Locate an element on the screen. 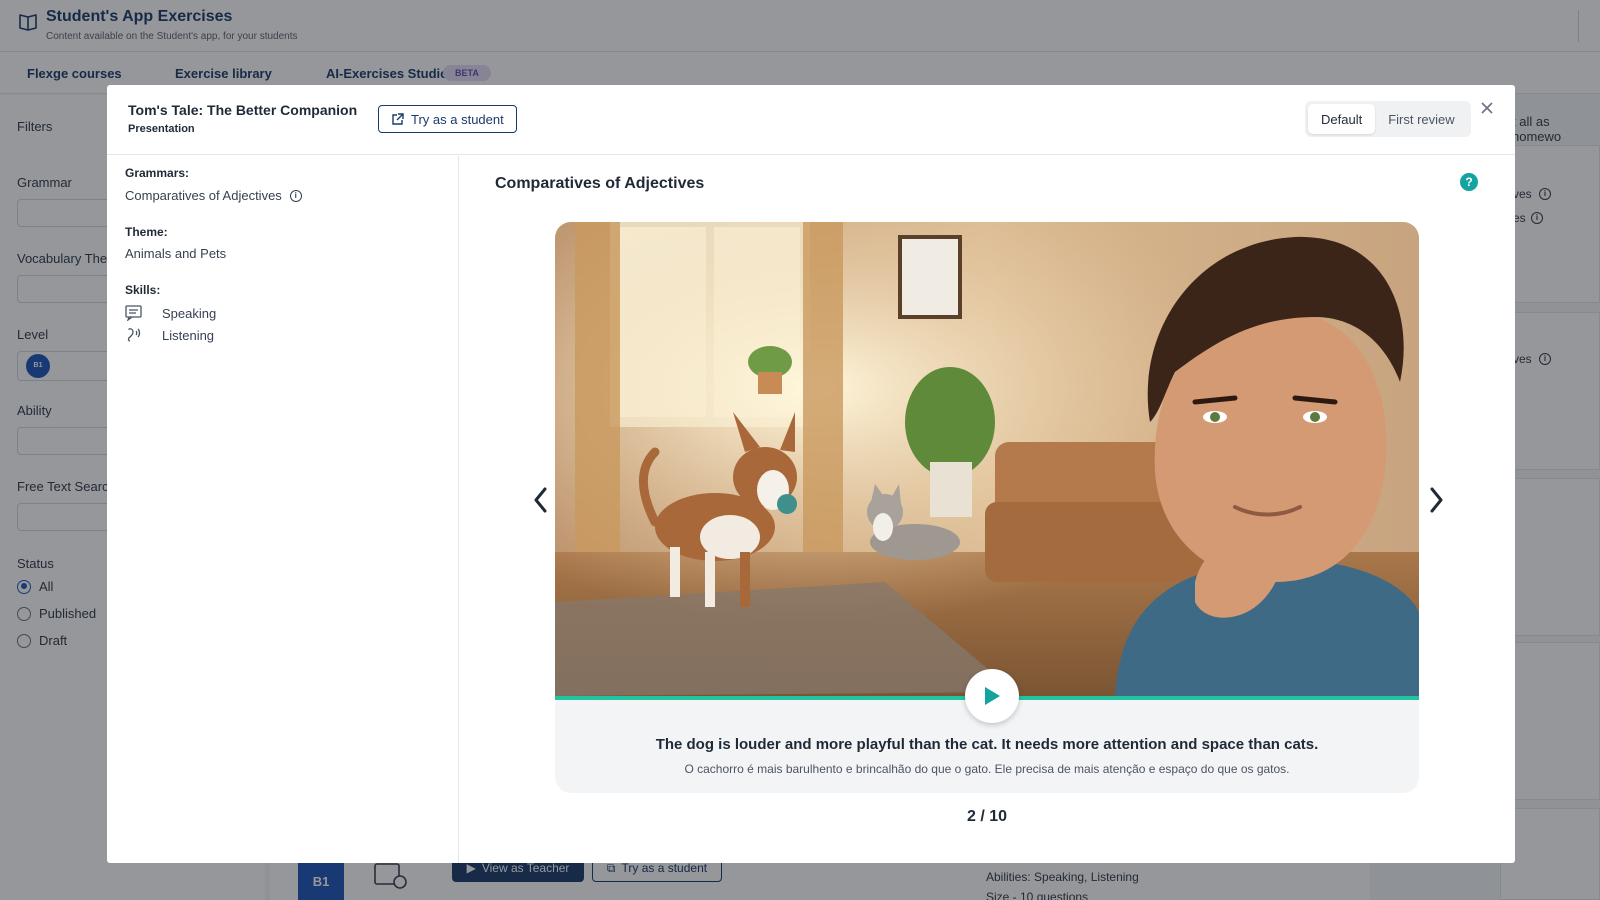 The width and height of the screenshot is (1600, 900). skill-speaking: Speaking is located at coordinates (170, 313).